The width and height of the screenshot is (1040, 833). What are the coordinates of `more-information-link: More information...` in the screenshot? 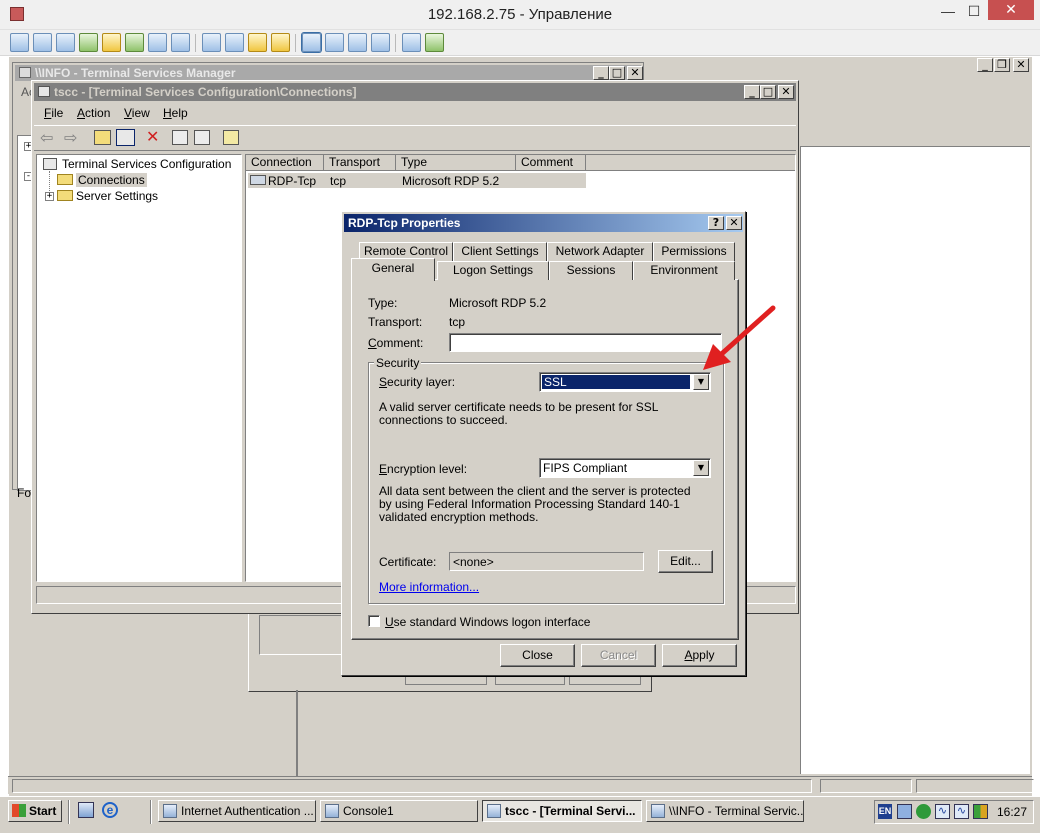 It's located at (429, 587).